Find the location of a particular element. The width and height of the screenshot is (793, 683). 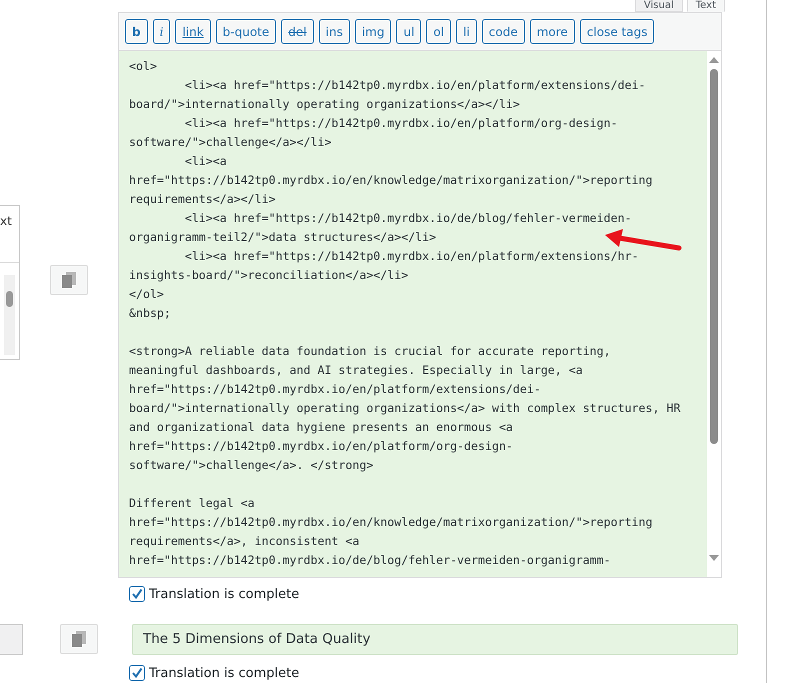

code-line: href="https://b142tp0.myrdbx.io/de/blog/fehler-vermeiden-organigramm- is located at coordinates (370, 560).